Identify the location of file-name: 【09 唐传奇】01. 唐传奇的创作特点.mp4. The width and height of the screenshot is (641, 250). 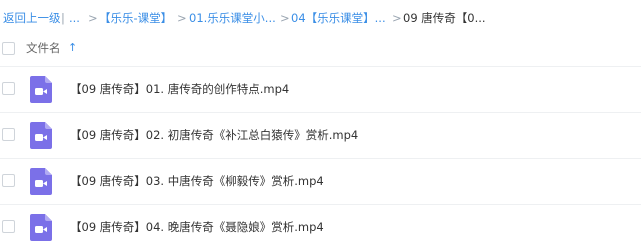
(179, 89).